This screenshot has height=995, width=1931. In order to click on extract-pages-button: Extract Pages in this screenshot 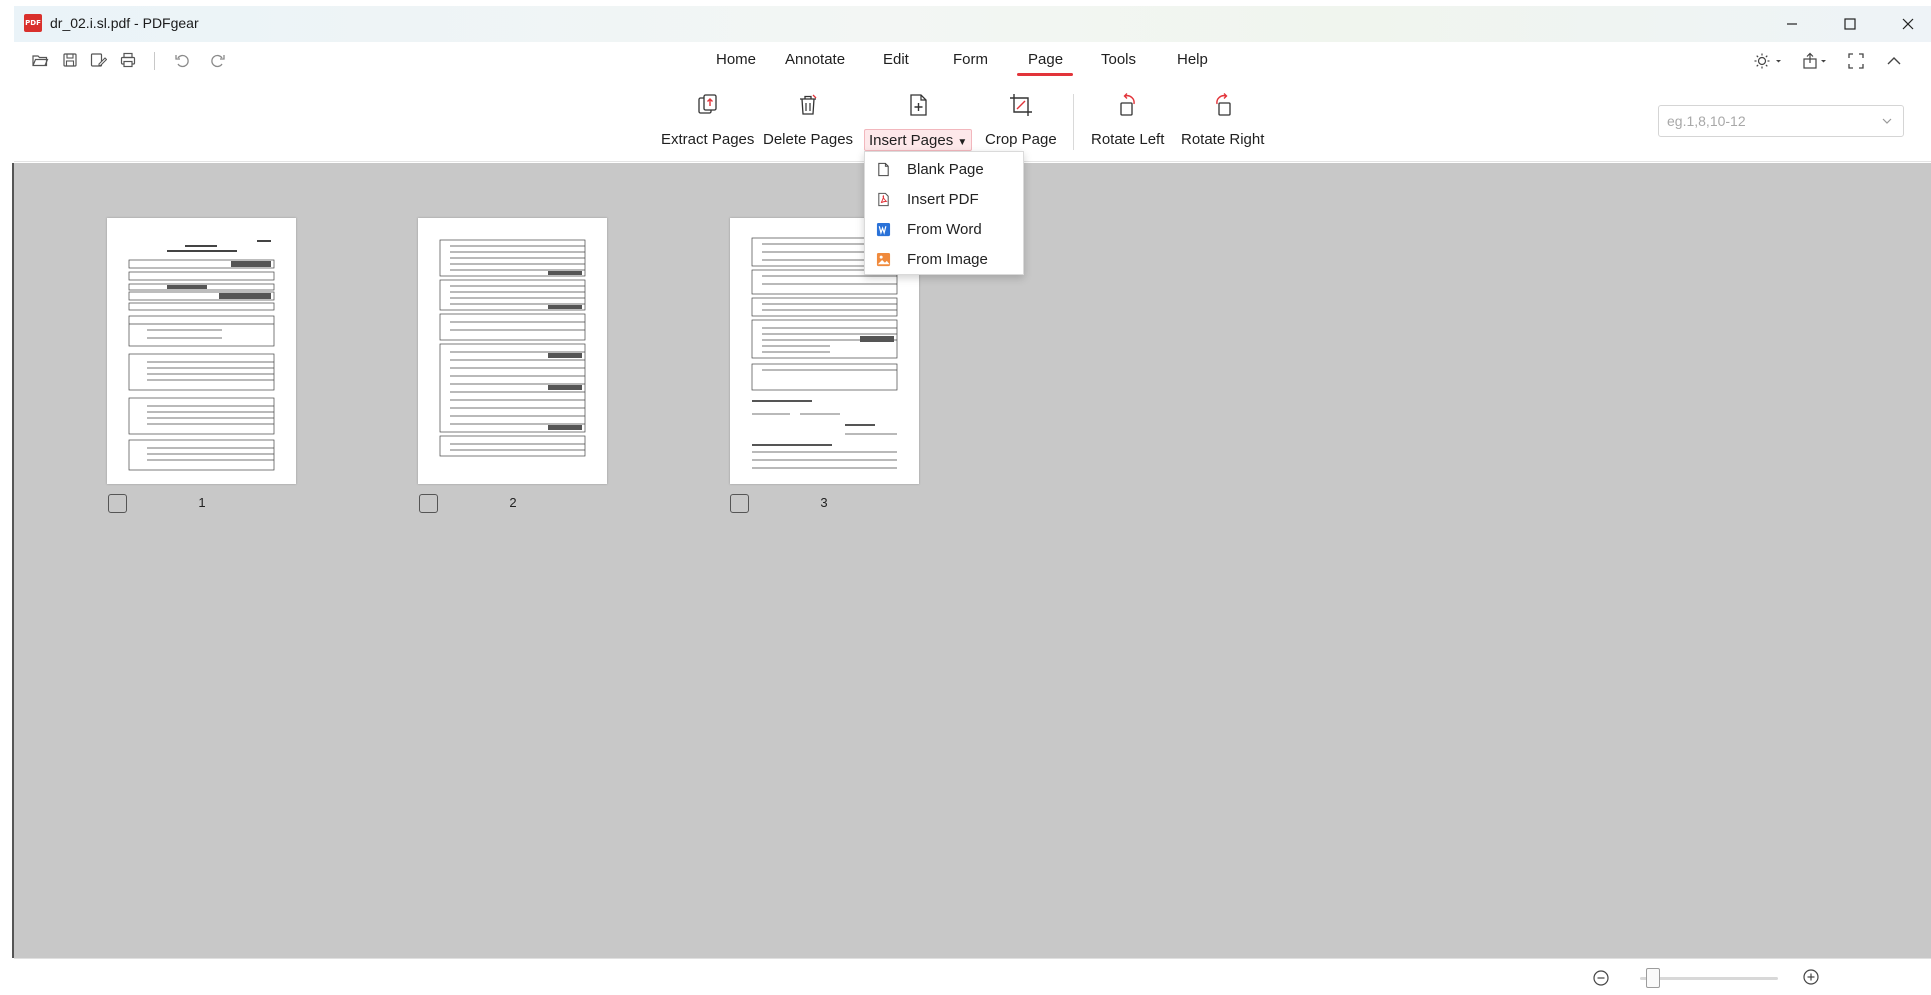, I will do `click(707, 120)`.